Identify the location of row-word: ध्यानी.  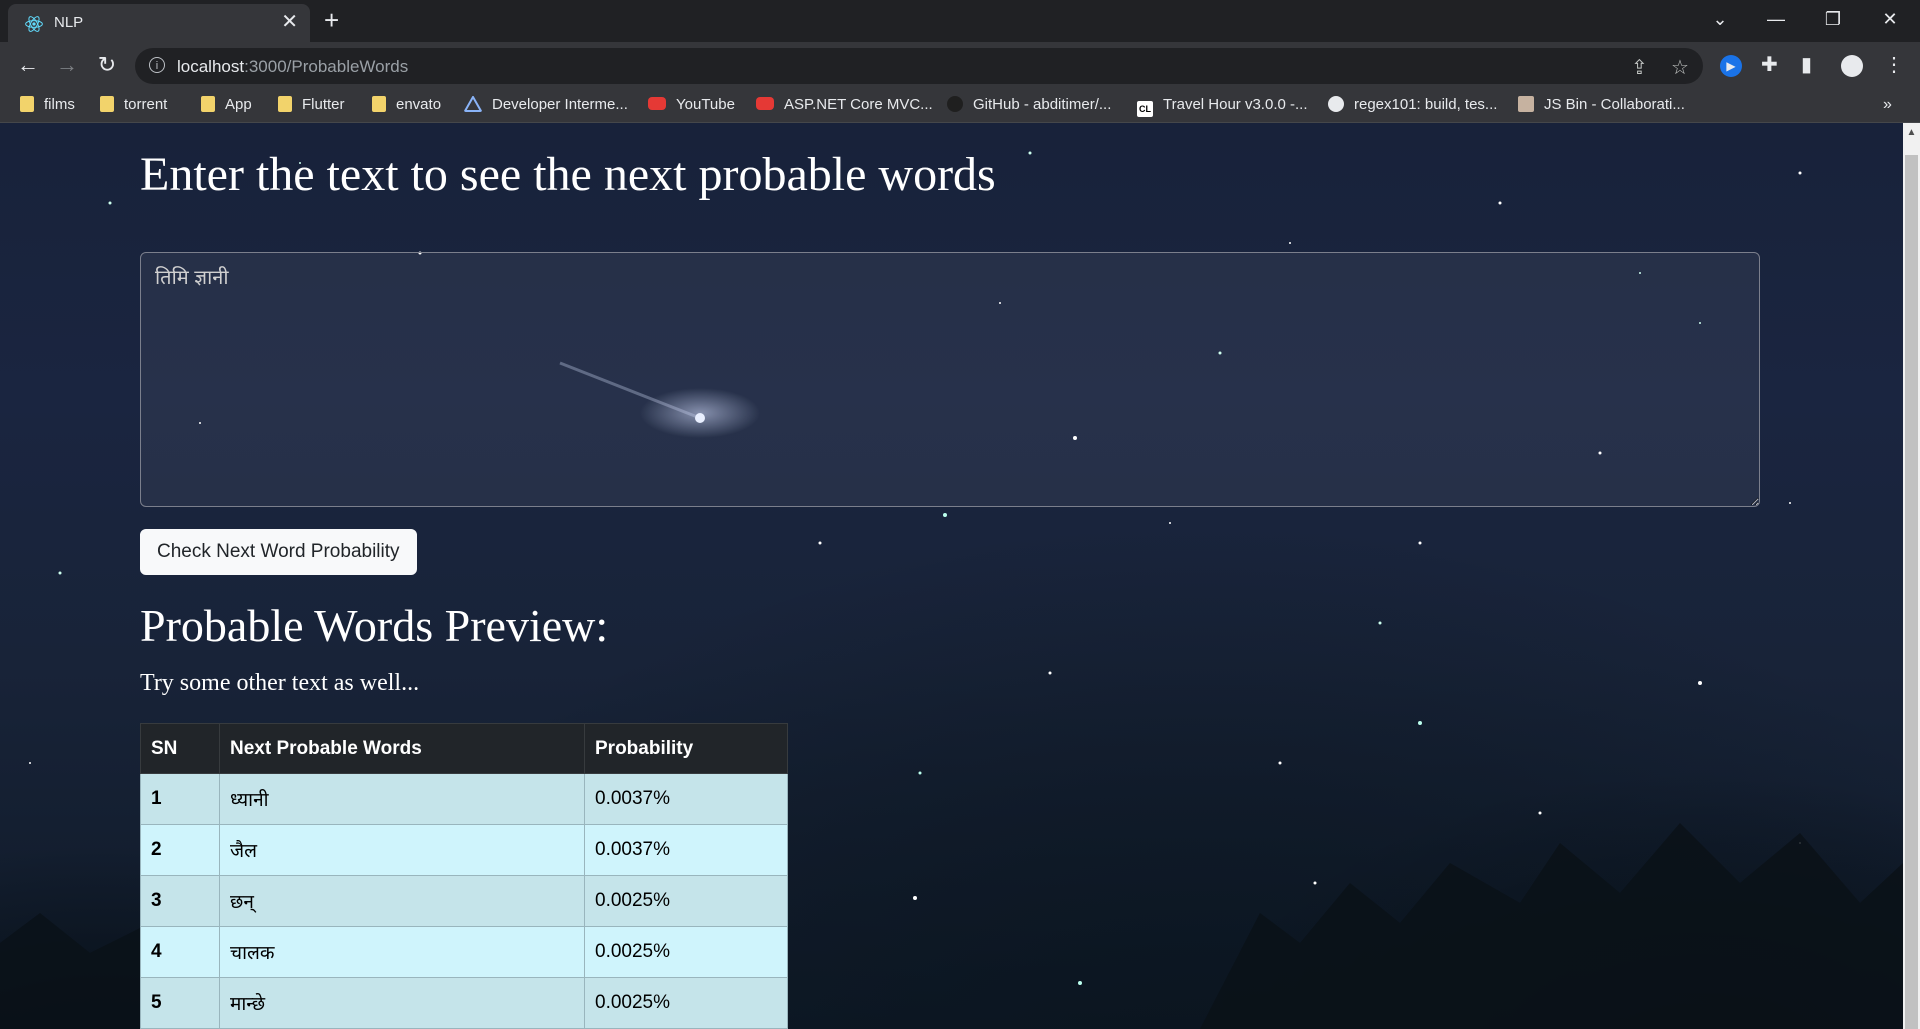
(402, 799).